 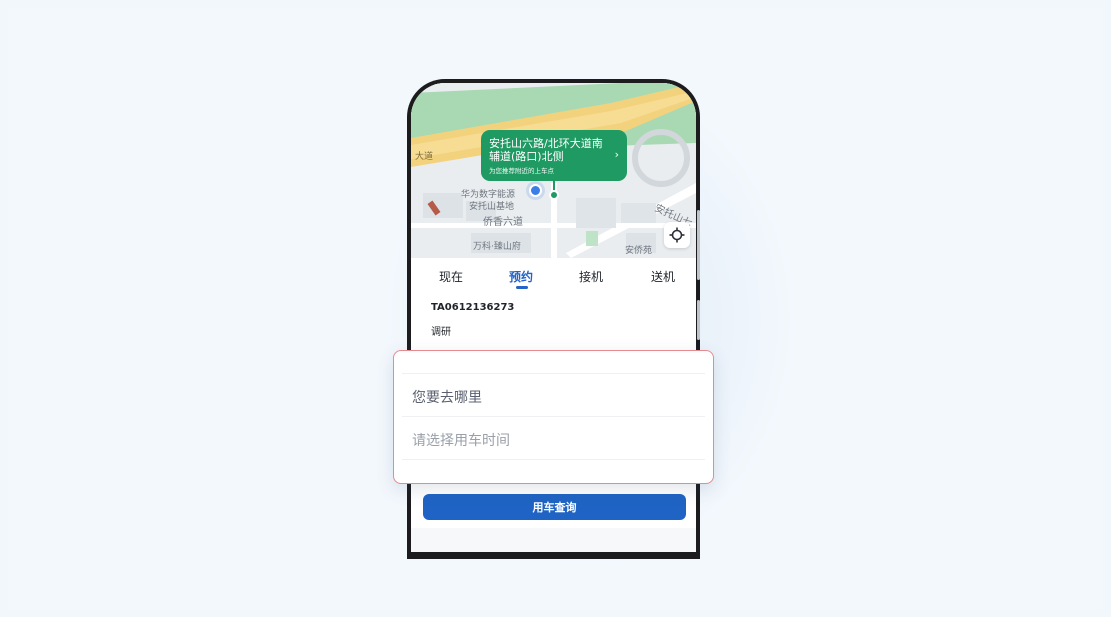 I want to click on tab-airport-pickup: 接机, so click(x=591, y=276).